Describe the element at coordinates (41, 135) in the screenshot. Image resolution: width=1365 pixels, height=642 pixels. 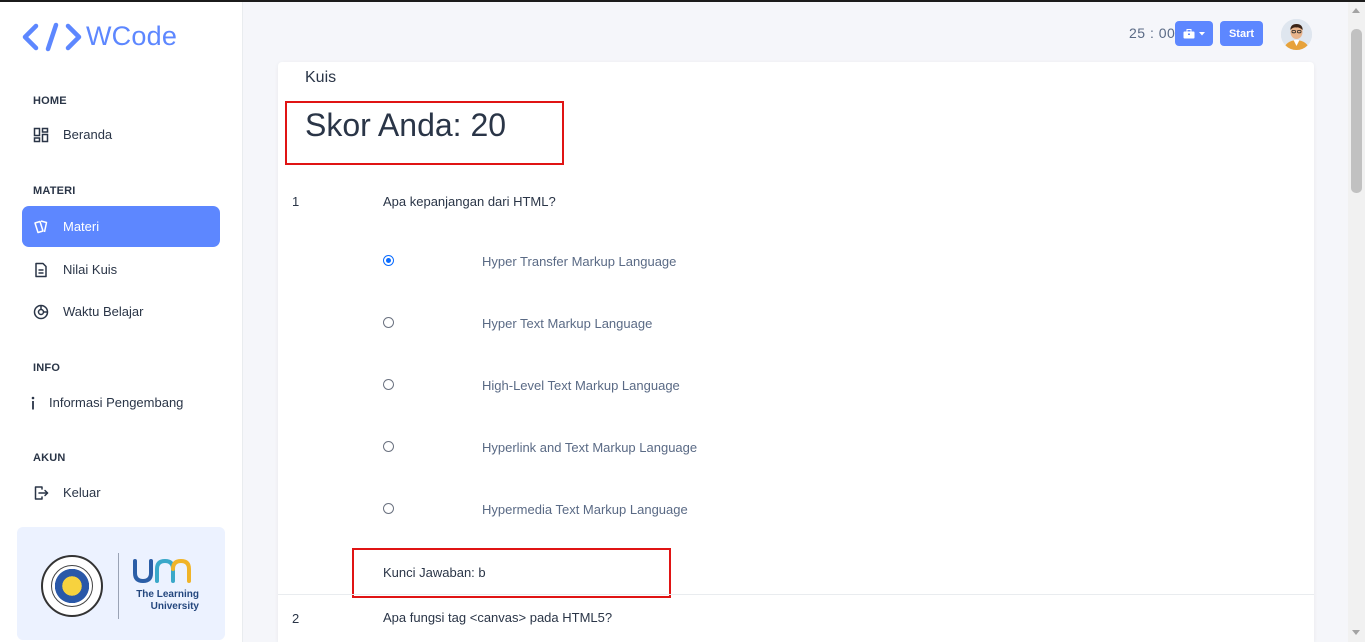
I see `layout-dashboard-icon` at that location.